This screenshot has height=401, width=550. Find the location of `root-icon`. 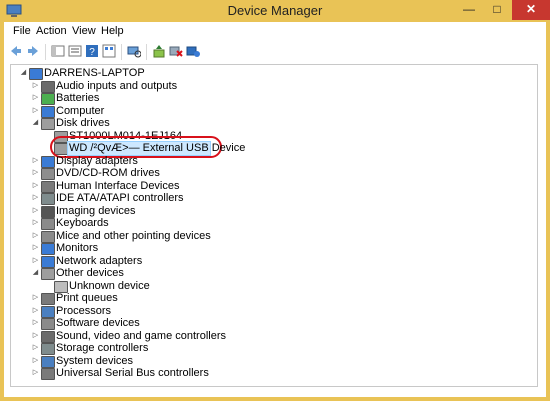

root-icon is located at coordinates (36, 74).